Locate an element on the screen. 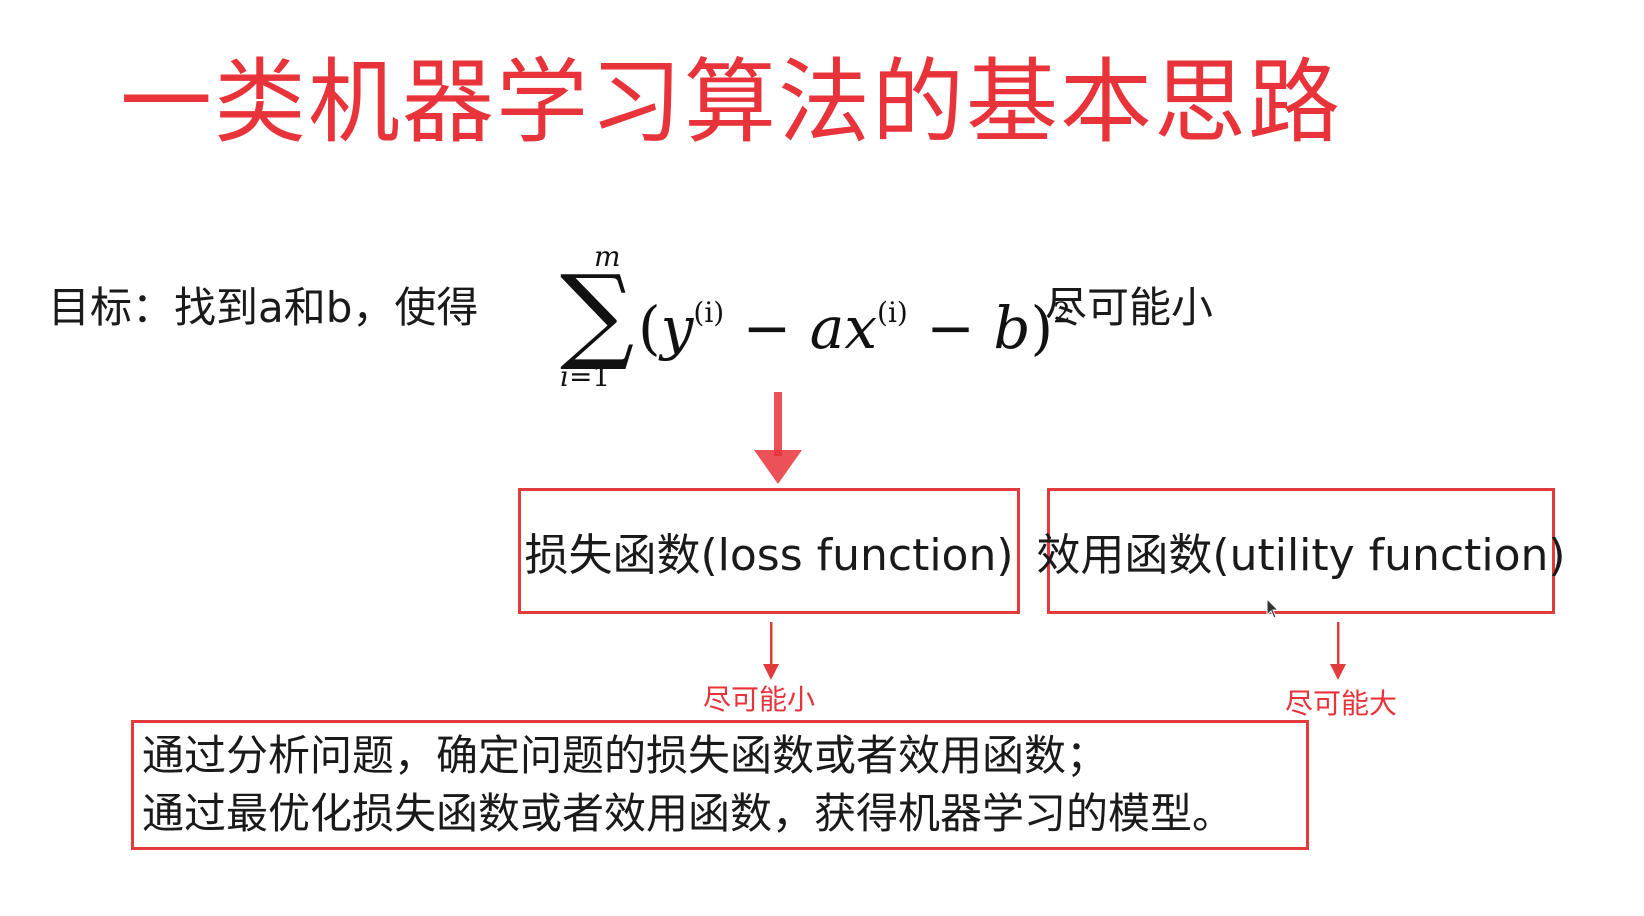 The height and width of the screenshot is (916, 1644). sum-lower-limit: i=1 is located at coordinates (585, 376).